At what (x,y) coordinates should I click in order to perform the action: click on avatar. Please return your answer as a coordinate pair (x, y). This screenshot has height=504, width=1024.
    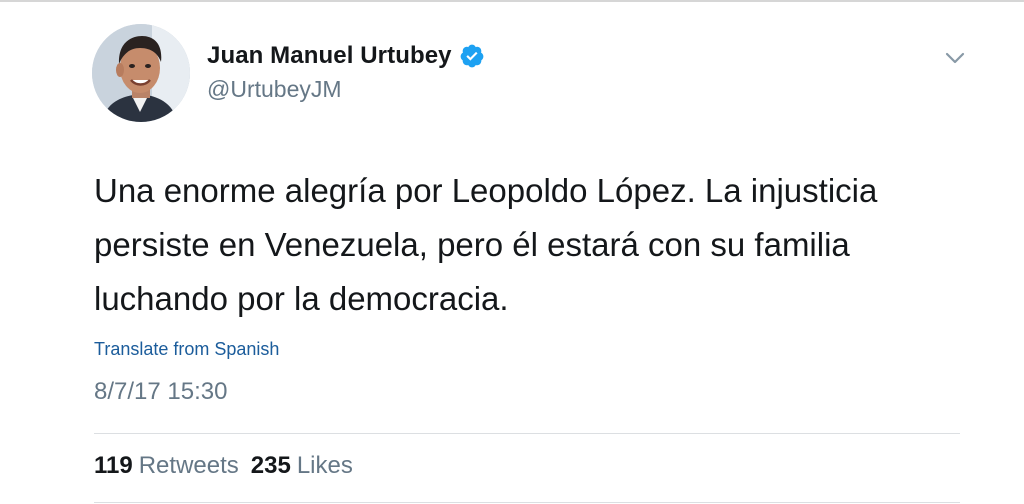
    Looking at the image, I should click on (141, 73).